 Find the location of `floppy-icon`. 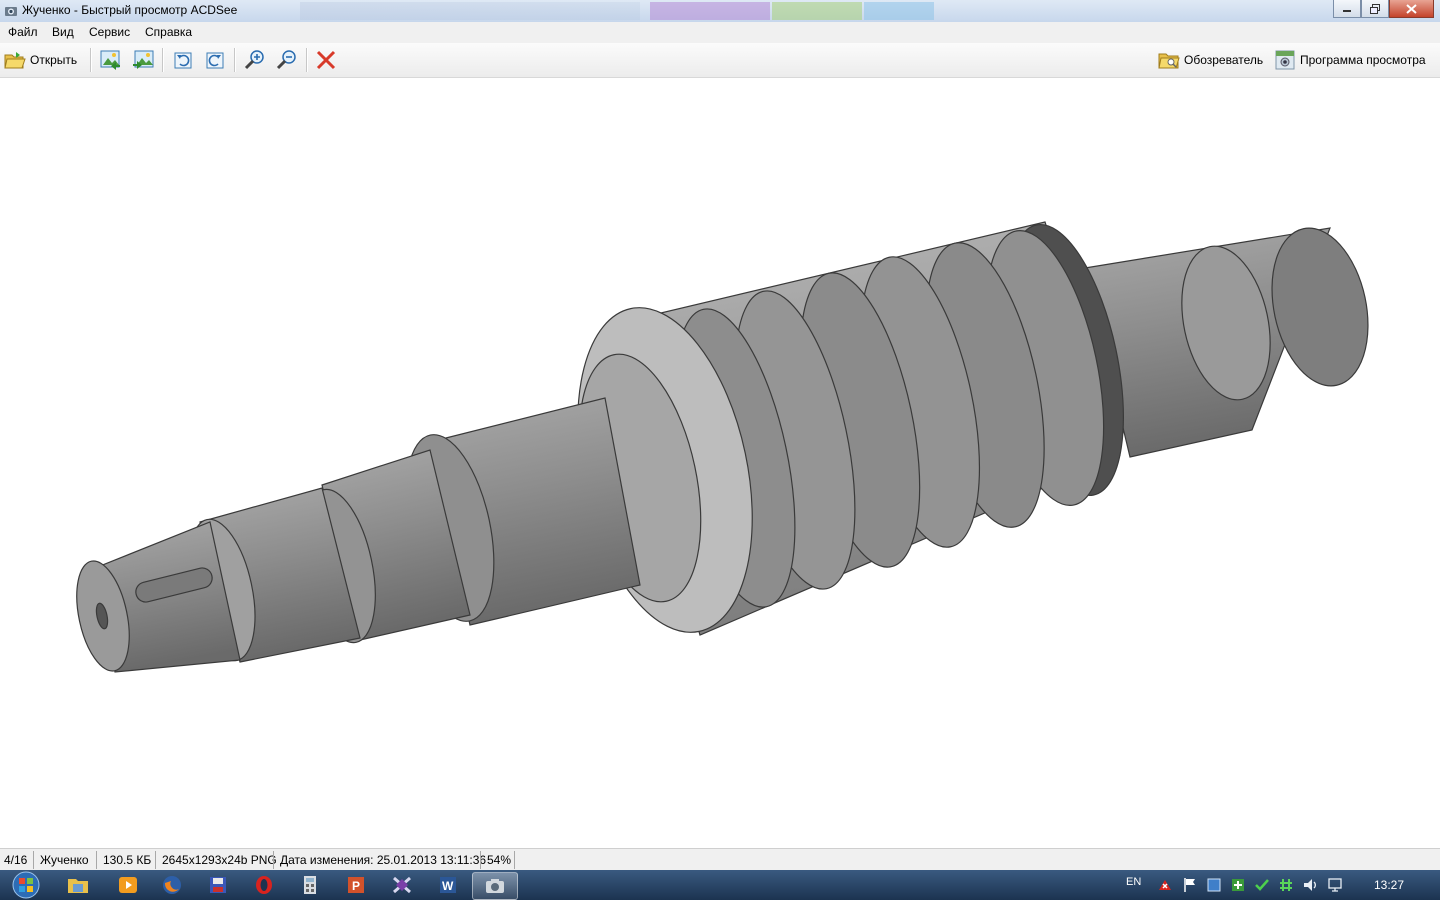

floppy-icon is located at coordinates (218, 885).